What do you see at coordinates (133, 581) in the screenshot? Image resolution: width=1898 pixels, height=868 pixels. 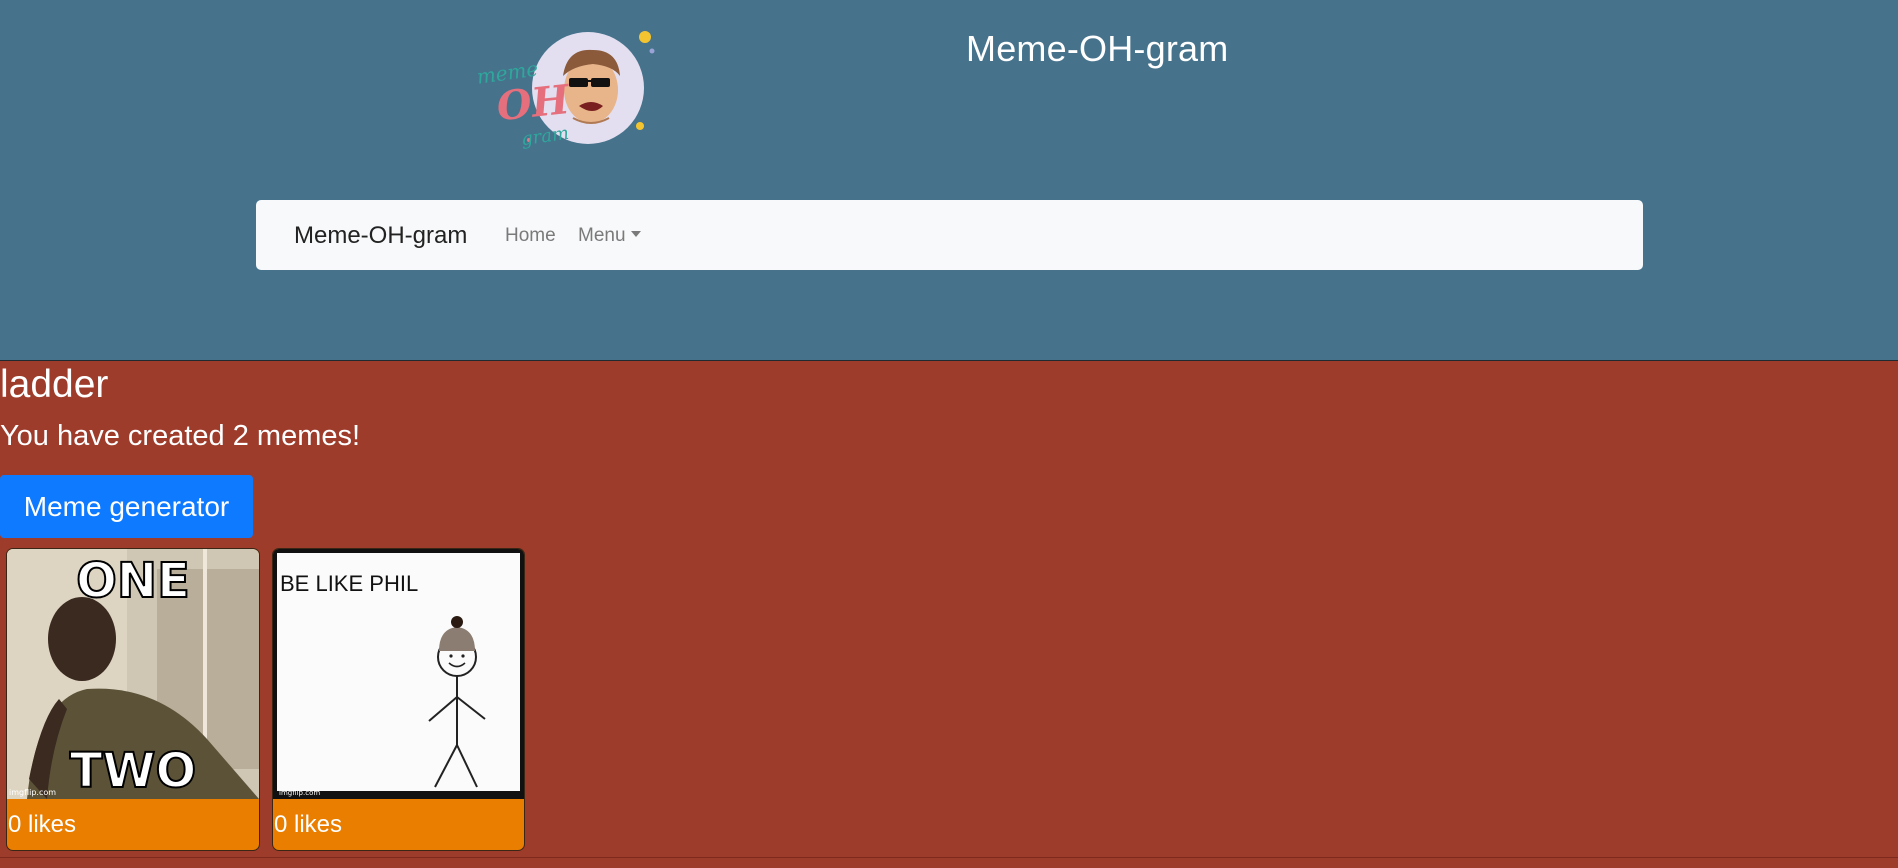 I see `meme-top-text: ONE` at bounding box center [133, 581].